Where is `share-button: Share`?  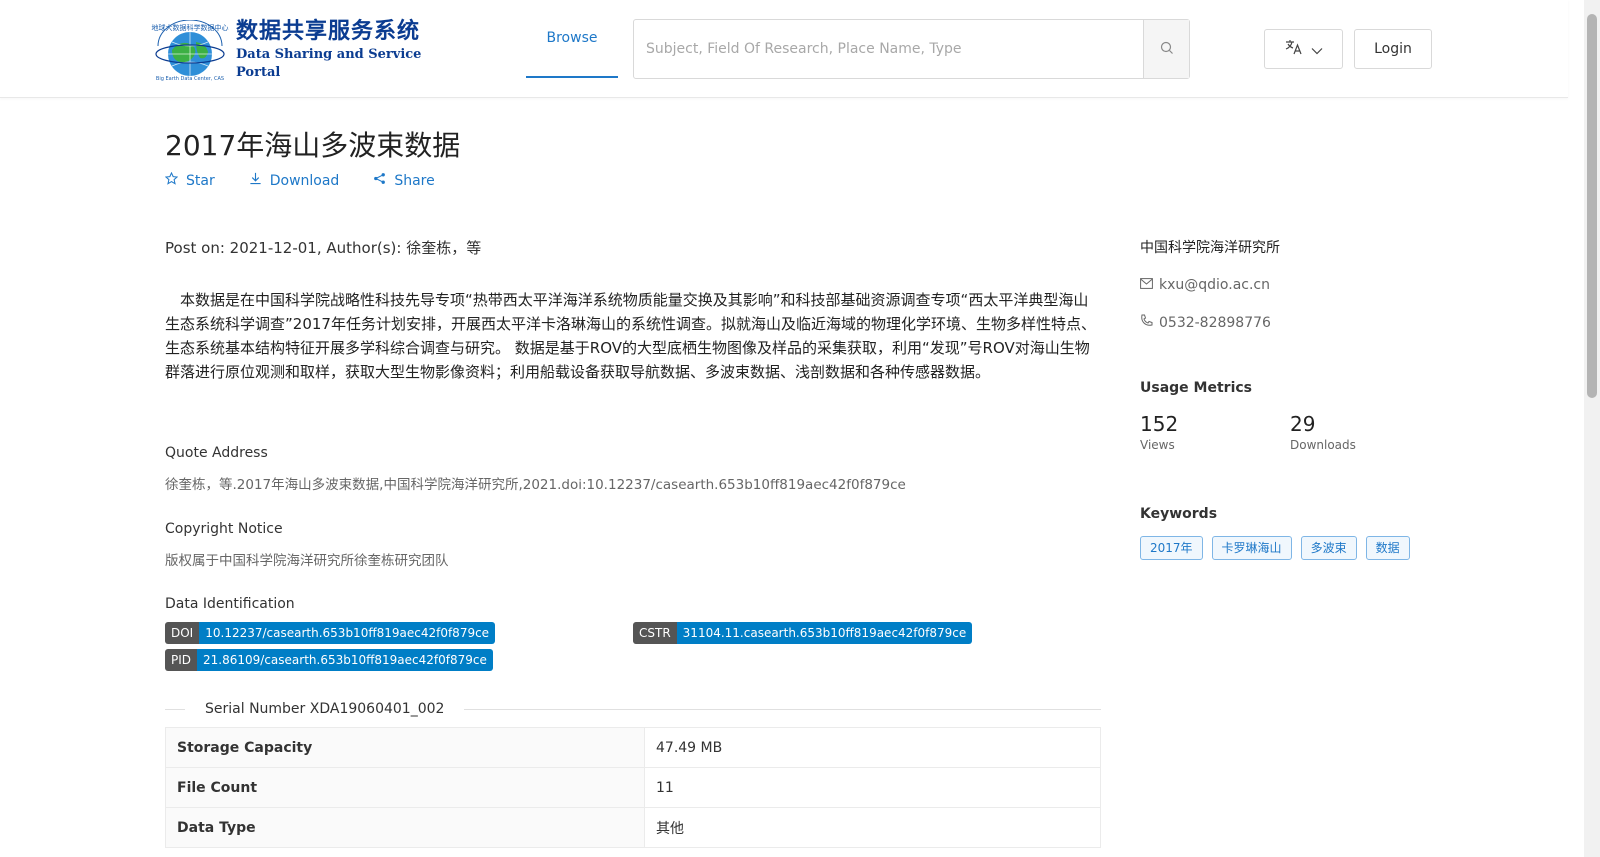 share-button: Share is located at coordinates (404, 180).